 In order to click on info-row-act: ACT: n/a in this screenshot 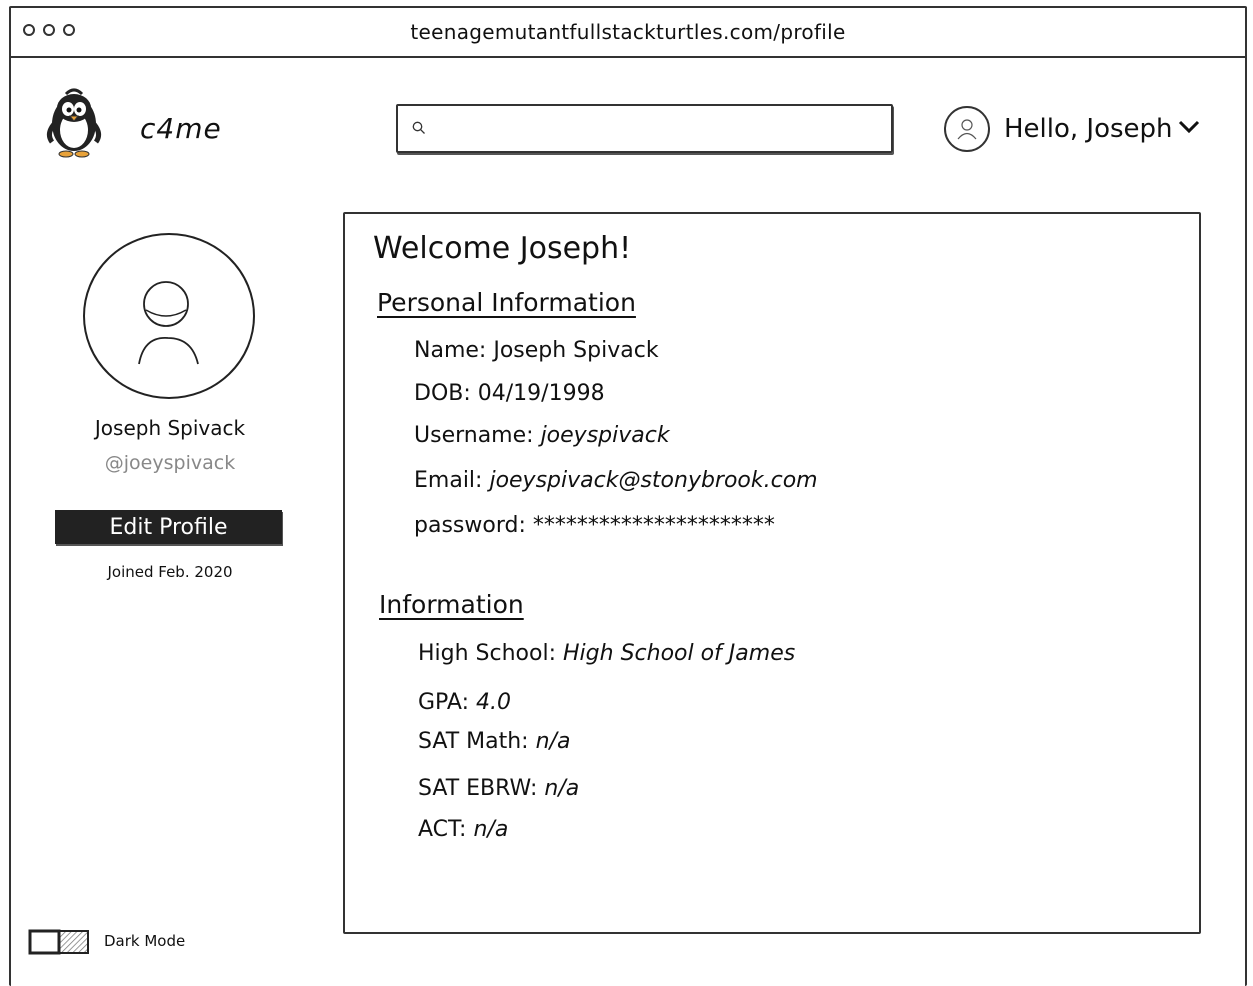, I will do `click(463, 829)`.